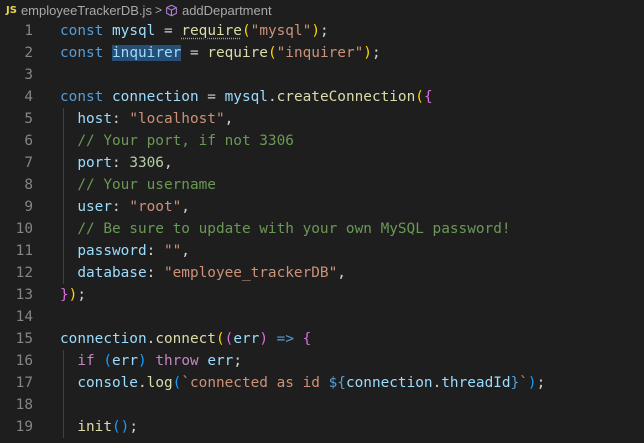 The height and width of the screenshot is (443, 644). What do you see at coordinates (177, 361) in the screenshot?
I see `code-token: throw` at bounding box center [177, 361].